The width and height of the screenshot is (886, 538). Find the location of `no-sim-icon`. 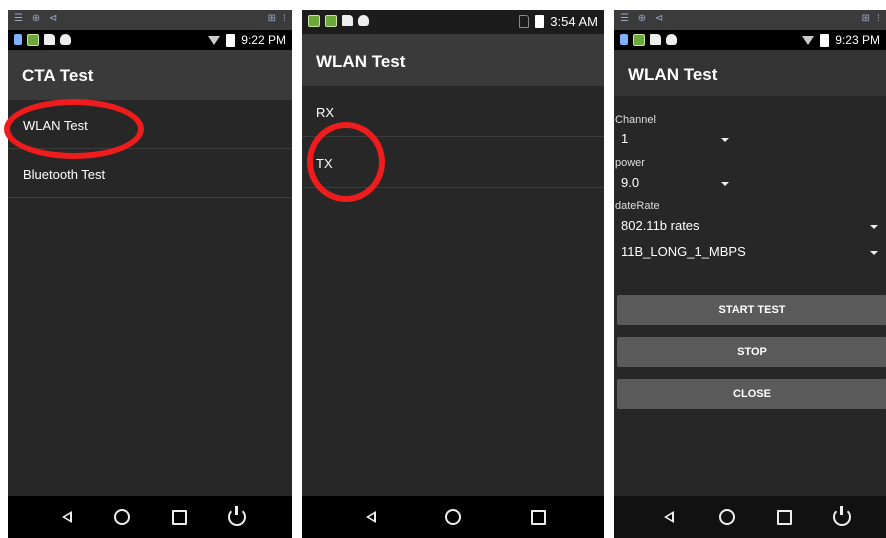

no-sim-icon is located at coordinates (524, 21).